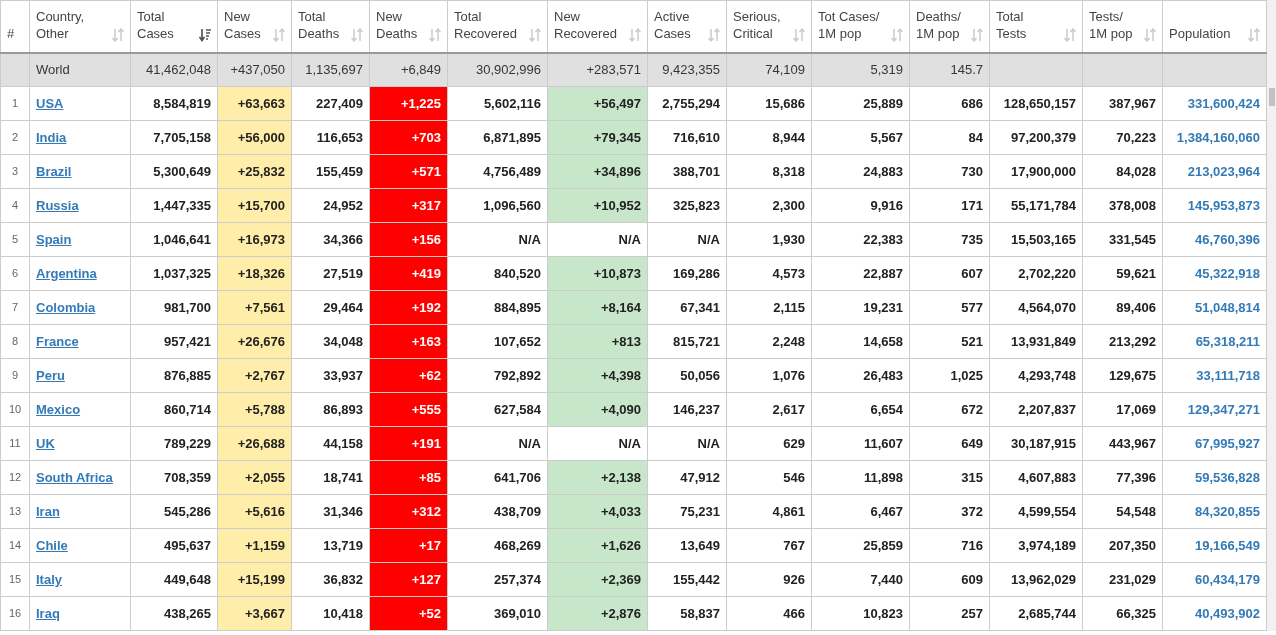 The height and width of the screenshot is (635, 1276). Describe the element at coordinates (1223, 409) in the screenshot. I see `population-value: 129,347,271` at that location.